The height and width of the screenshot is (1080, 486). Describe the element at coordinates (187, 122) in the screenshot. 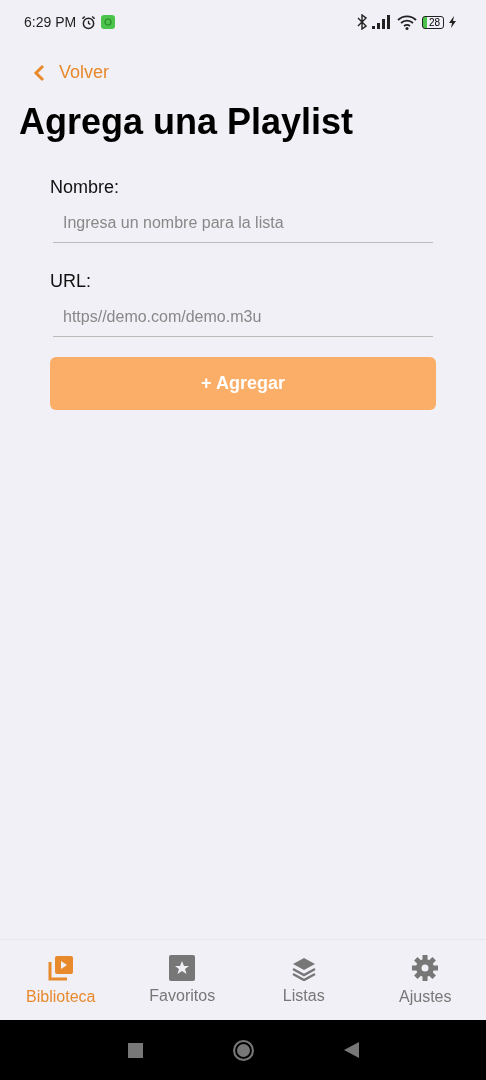

I see `page-title: Agrega una Playlist` at that location.